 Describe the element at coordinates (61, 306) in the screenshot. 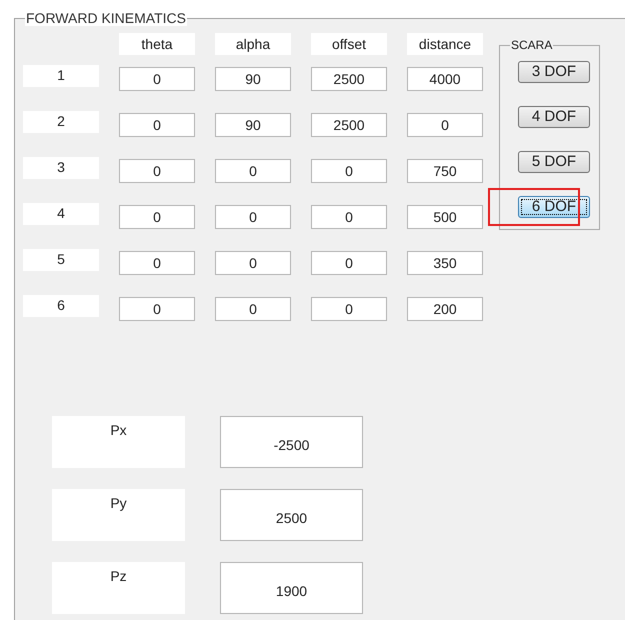

I see `row-label: 6` at that location.